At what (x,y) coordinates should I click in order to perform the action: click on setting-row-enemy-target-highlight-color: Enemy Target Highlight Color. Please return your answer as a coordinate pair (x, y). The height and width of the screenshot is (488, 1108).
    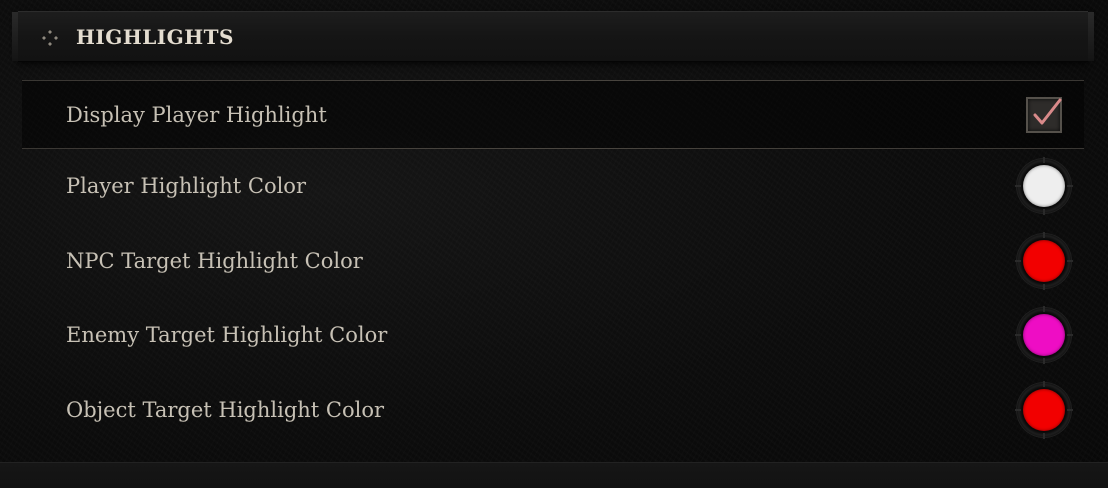
    Looking at the image, I should click on (553, 334).